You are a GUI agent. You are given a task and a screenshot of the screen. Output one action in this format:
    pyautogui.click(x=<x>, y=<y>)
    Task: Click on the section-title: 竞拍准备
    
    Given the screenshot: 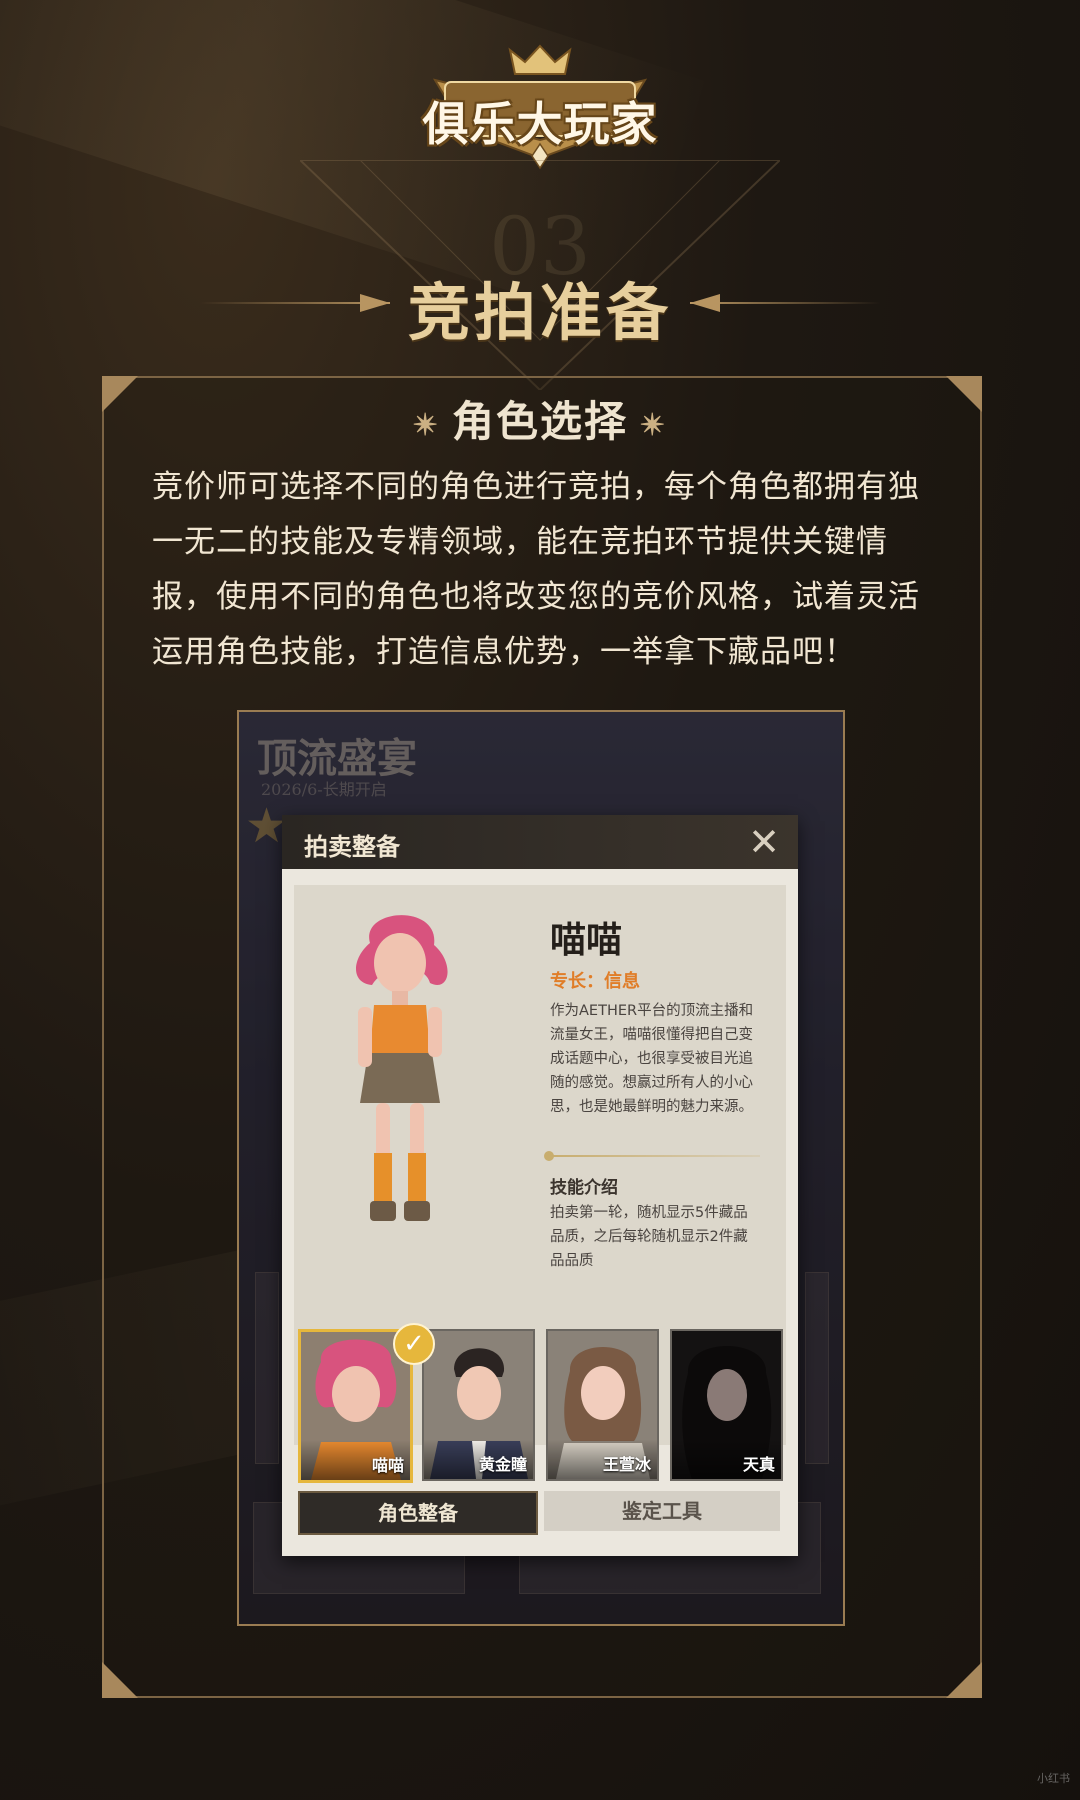 What is the action you would take?
    pyautogui.click(x=539, y=312)
    